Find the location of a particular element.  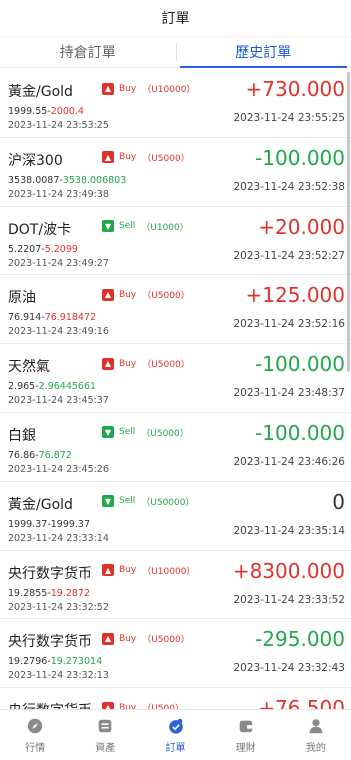

order-symbol: 沪深300 is located at coordinates (35, 160).